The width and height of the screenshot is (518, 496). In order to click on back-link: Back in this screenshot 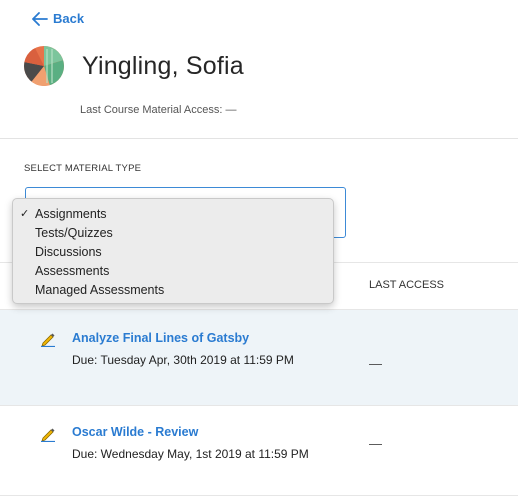, I will do `click(58, 18)`.